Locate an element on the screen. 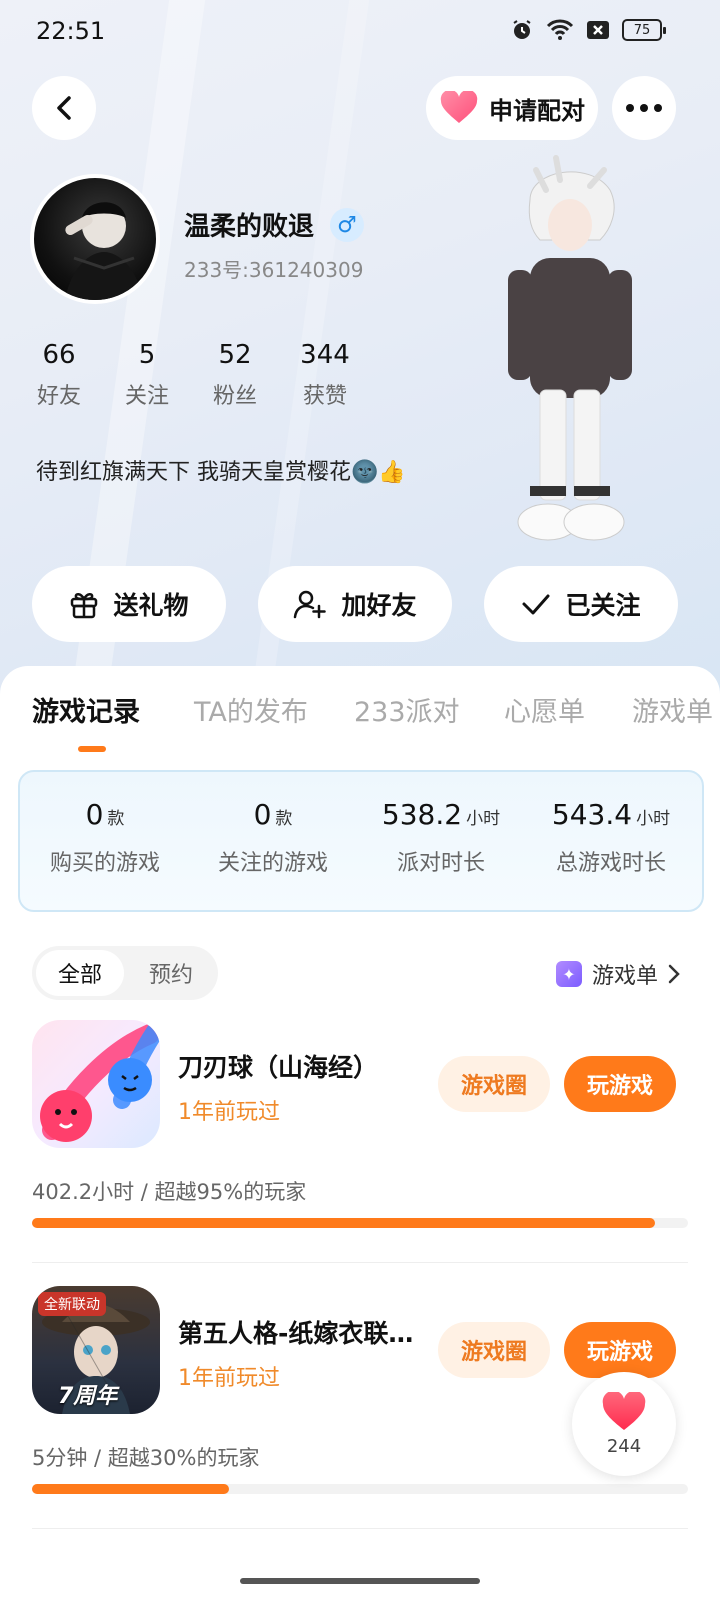 This screenshot has width=720, height=1600. pair-request-button: 申请配对 is located at coordinates (512, 108).